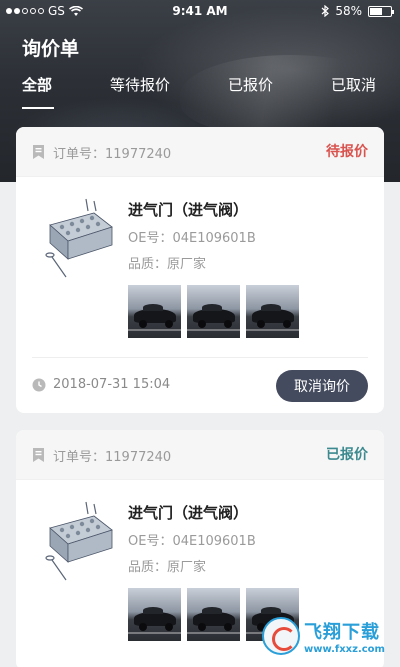 Image resolution: width=400 pixels, height=667 pixels. I want to click on battery-percent: 58%, so click(348, 11).